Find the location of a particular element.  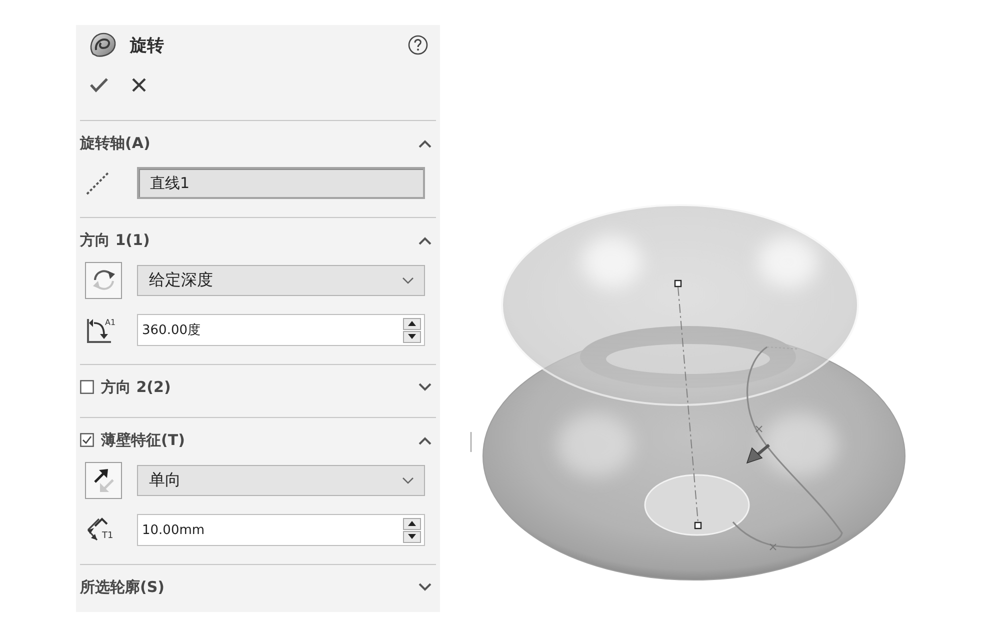

panel-title: 旋转 is located at coordinates (147, 45).